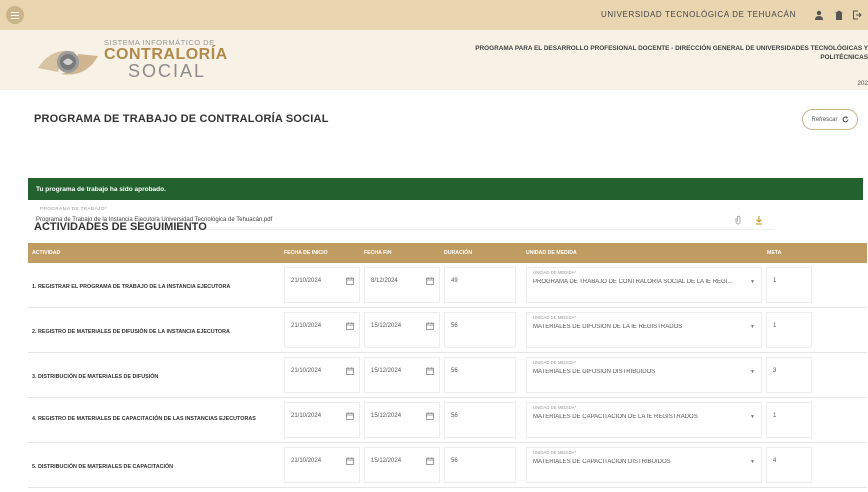 Image resolution: width=868 pixels, height=492 pixels. What do you see at coordinates (839, 15) in the screenshot?
I see `building-icon` at bounding box center [839, 15].